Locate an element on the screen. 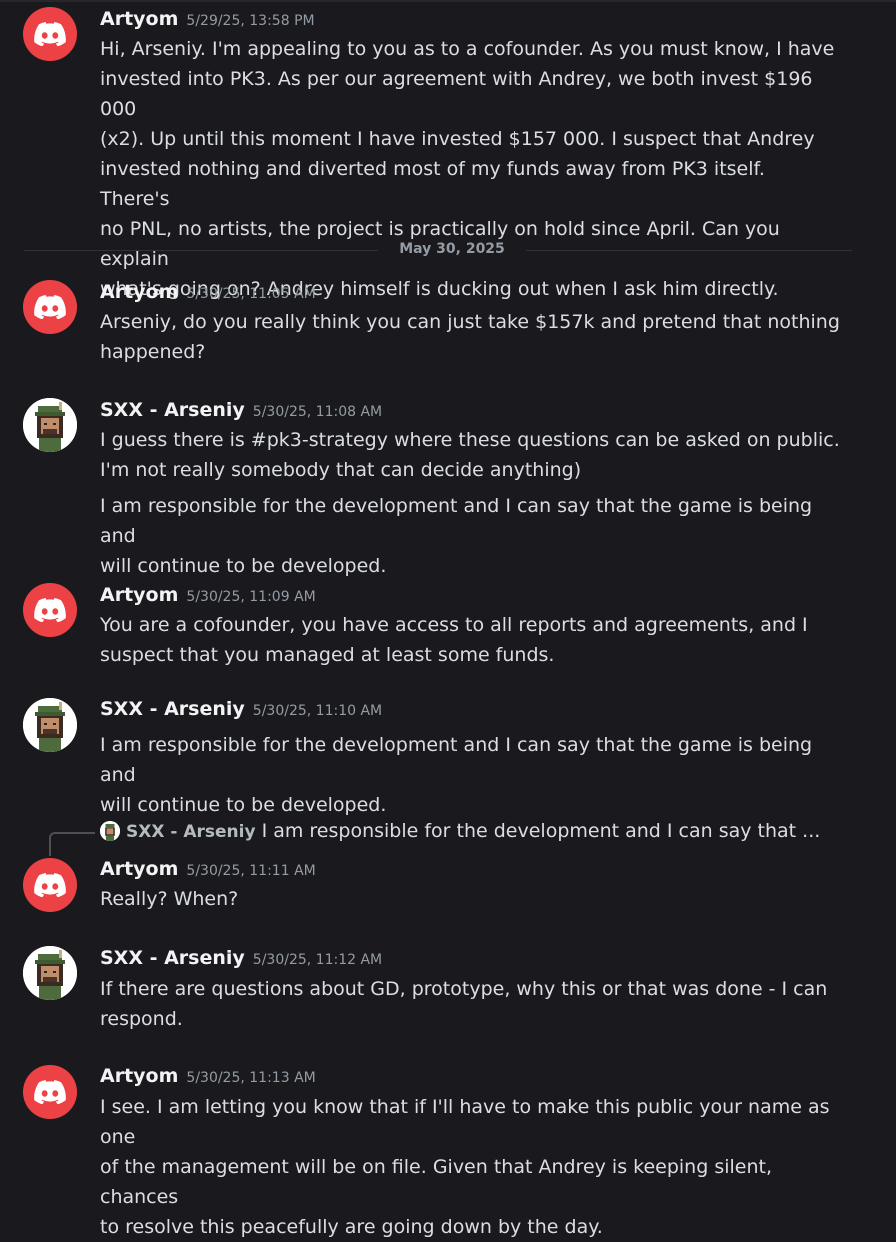 Image resolution: width=896 pixels, height=1242 pixels. date-divider-label: May 30, 2025 is located at coordinates (452, 249).